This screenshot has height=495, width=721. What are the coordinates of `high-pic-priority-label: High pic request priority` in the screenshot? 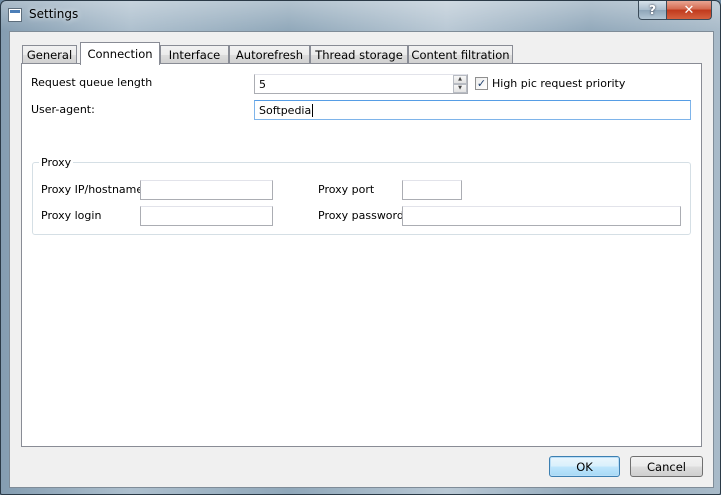 It's located at (559, 83).